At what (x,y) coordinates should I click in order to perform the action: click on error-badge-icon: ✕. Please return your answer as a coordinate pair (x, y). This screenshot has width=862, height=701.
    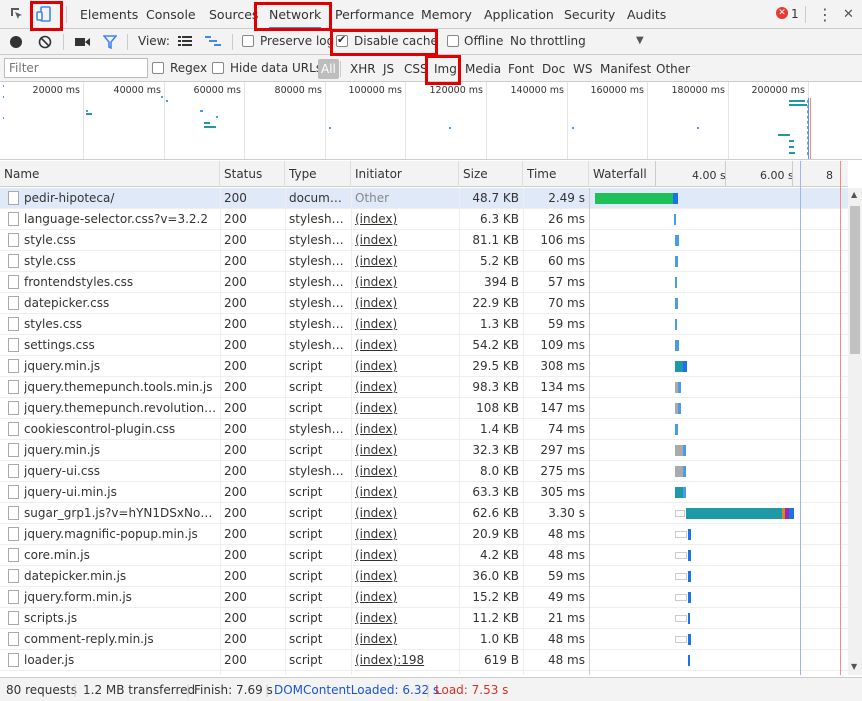
    Looking at the image, I should click on (782, 13).